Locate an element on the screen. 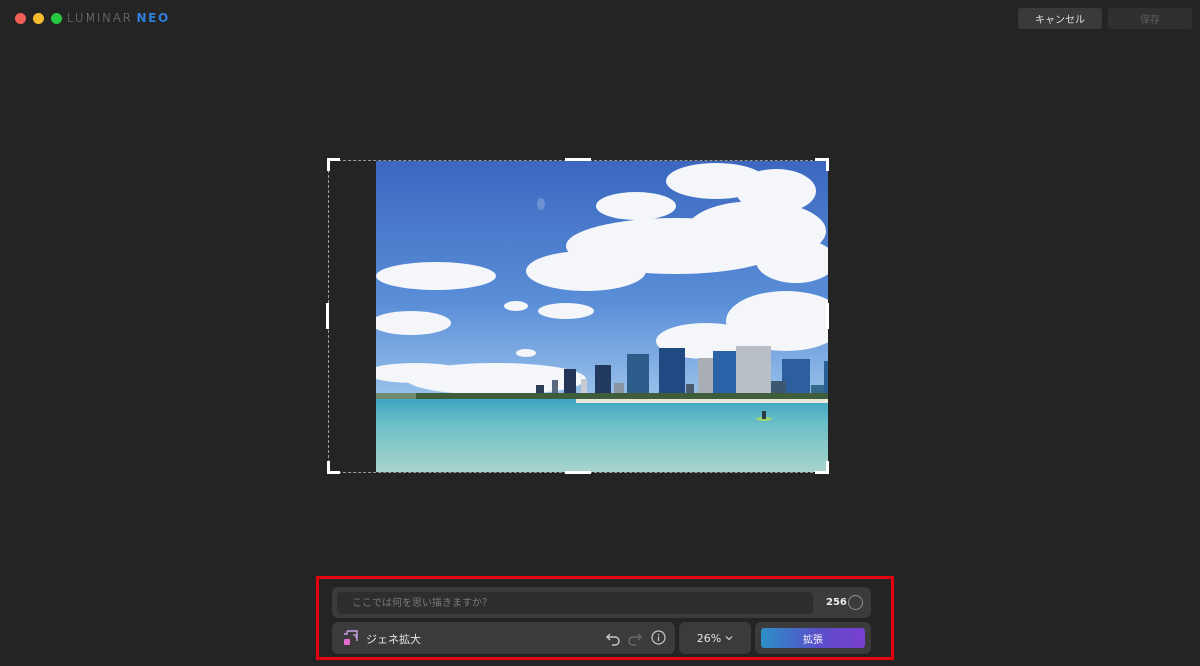  save-button: 保存 is located at coordinates (1150, 18).